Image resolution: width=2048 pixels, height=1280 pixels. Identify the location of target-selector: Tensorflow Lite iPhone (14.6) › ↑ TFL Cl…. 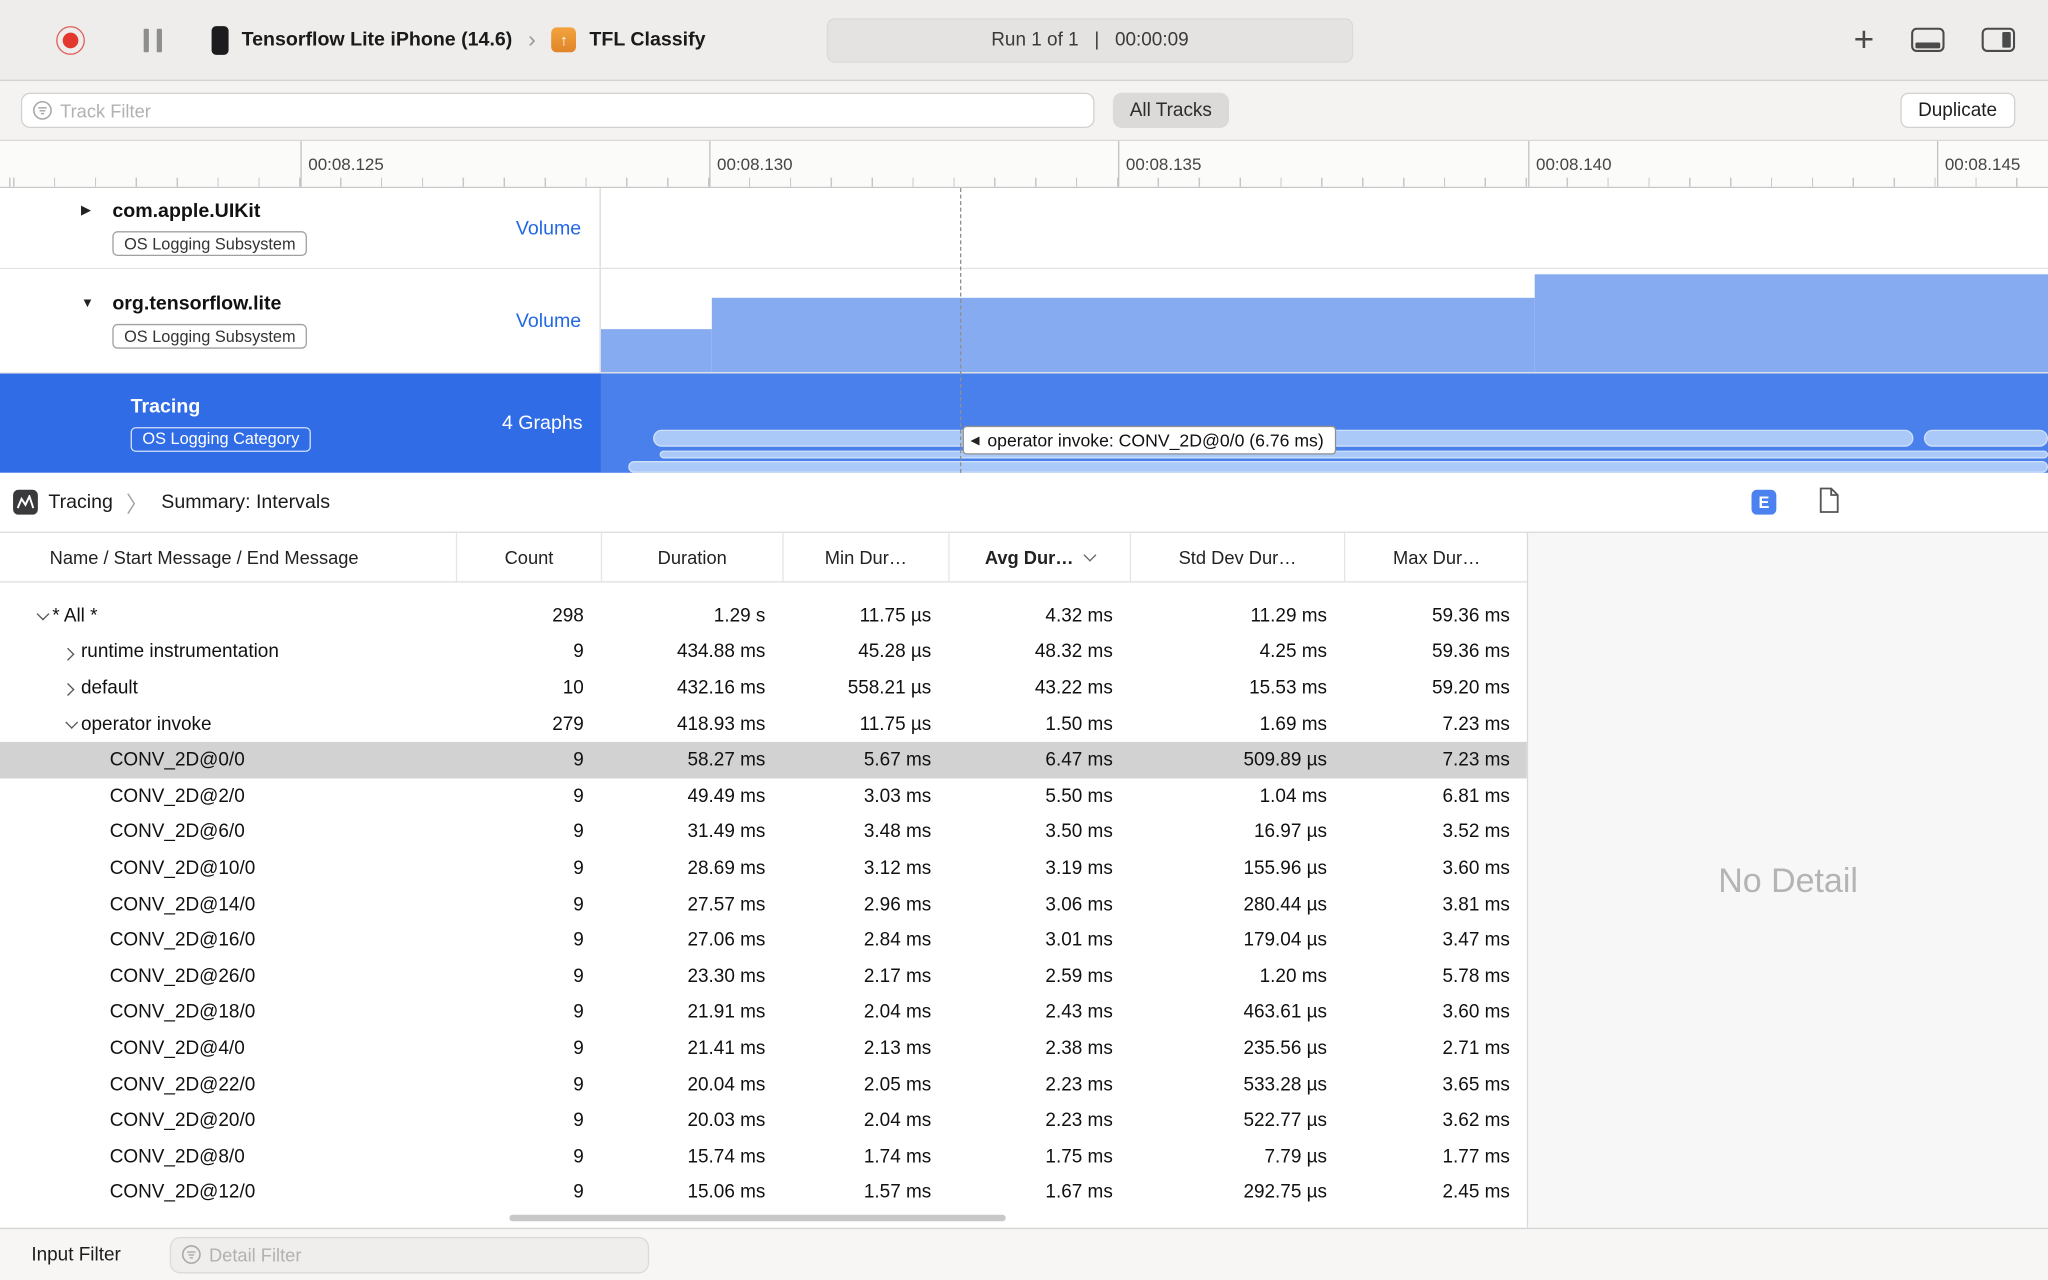
(458, 40).